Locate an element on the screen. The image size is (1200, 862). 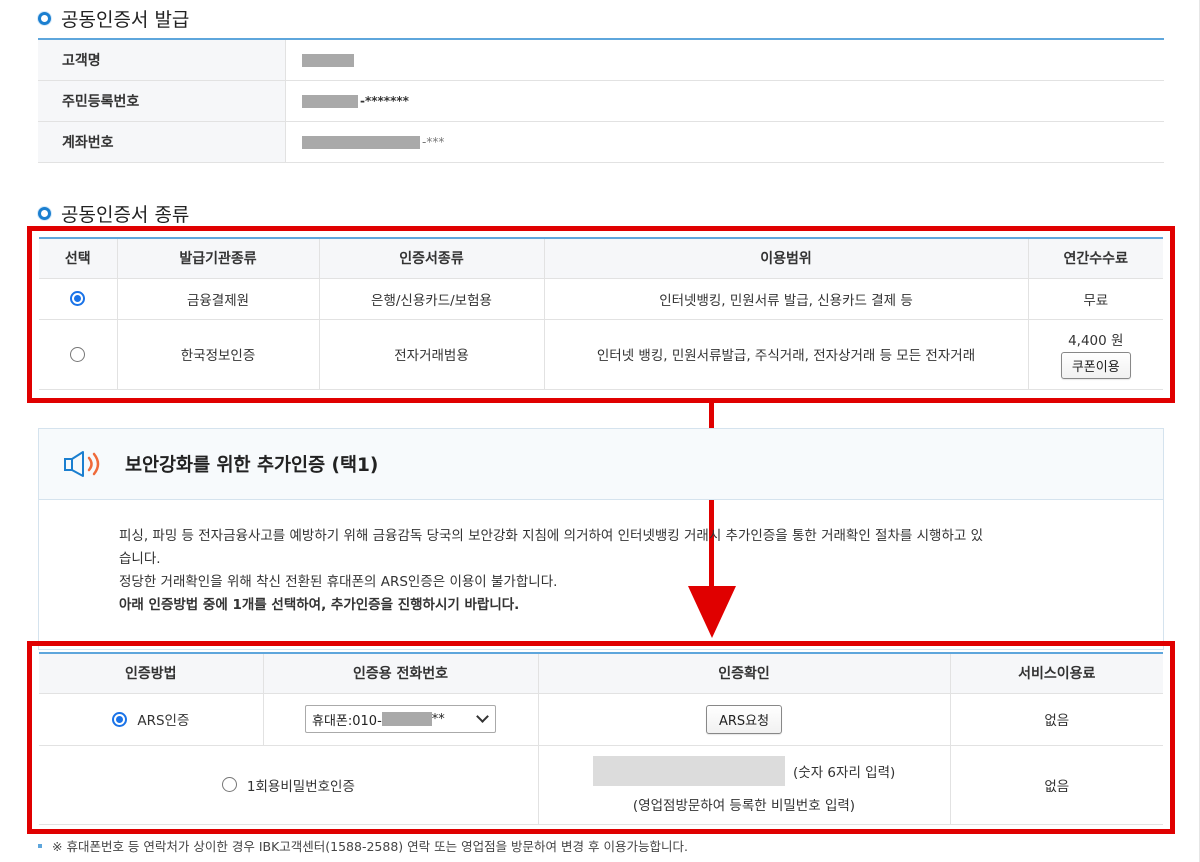
info-label-rrn: 주민등록번호 is located at coordinates (162, 101).